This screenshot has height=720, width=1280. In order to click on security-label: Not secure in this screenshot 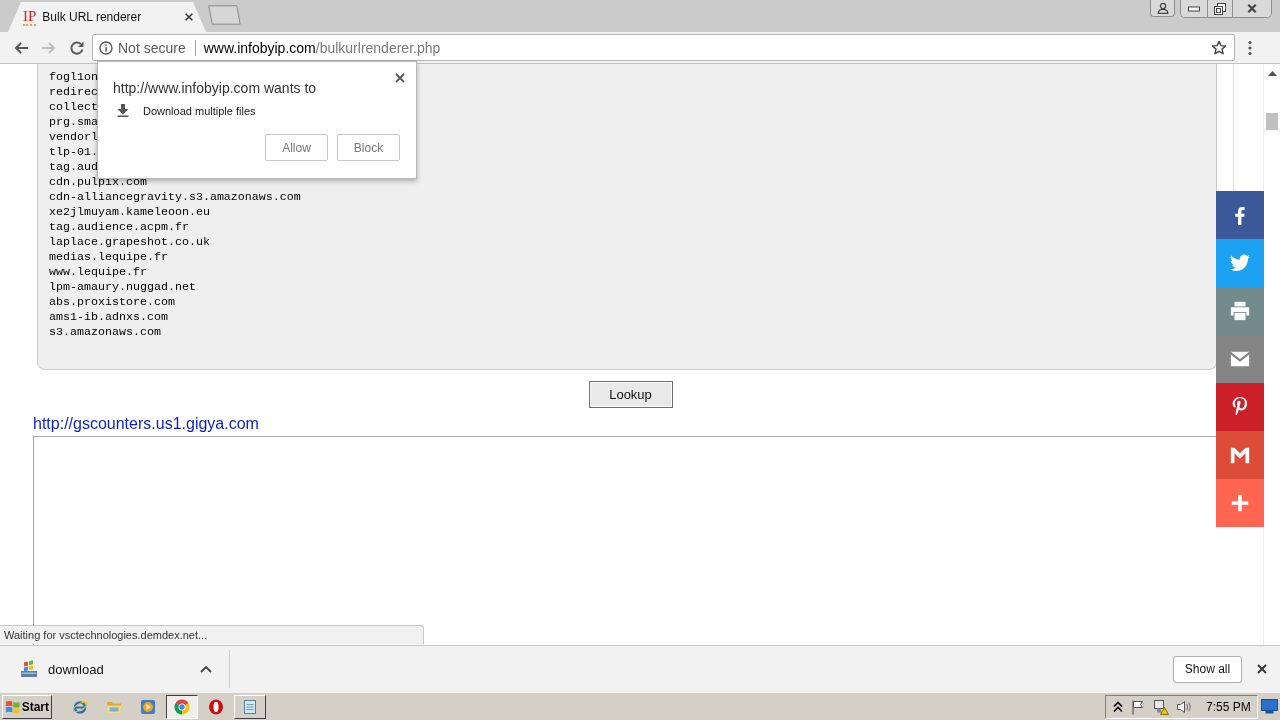, I will do `click(152, 47)`.